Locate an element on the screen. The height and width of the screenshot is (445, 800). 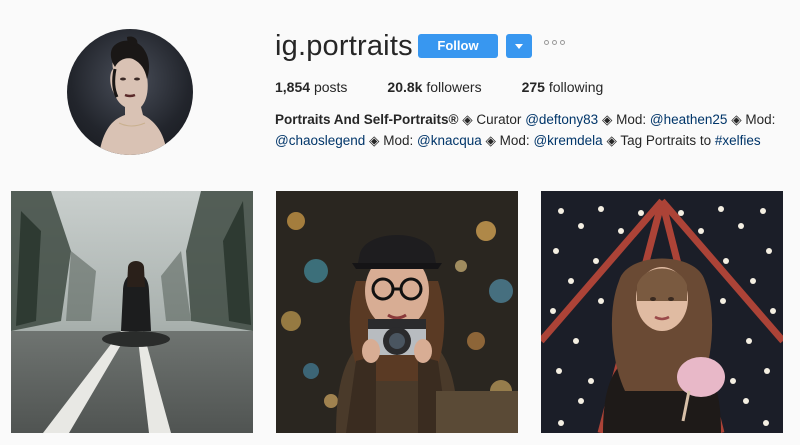
suggestions-dropdown-button is located at coordinates (519, 46).